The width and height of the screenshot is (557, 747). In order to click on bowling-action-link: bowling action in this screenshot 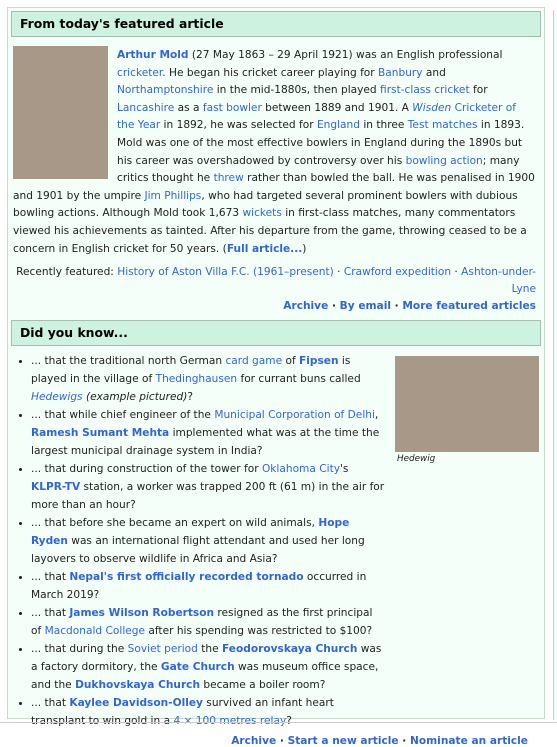, I will do `click(444, 161)`.